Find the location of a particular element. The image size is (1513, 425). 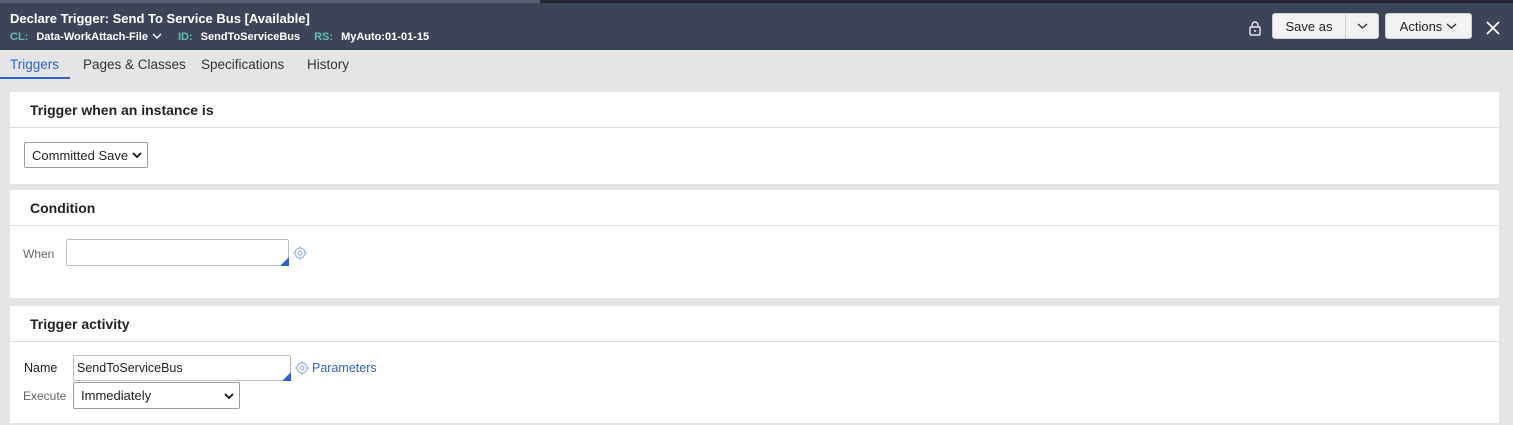

execute-select: Immediately is located at coordinates (156, 395).